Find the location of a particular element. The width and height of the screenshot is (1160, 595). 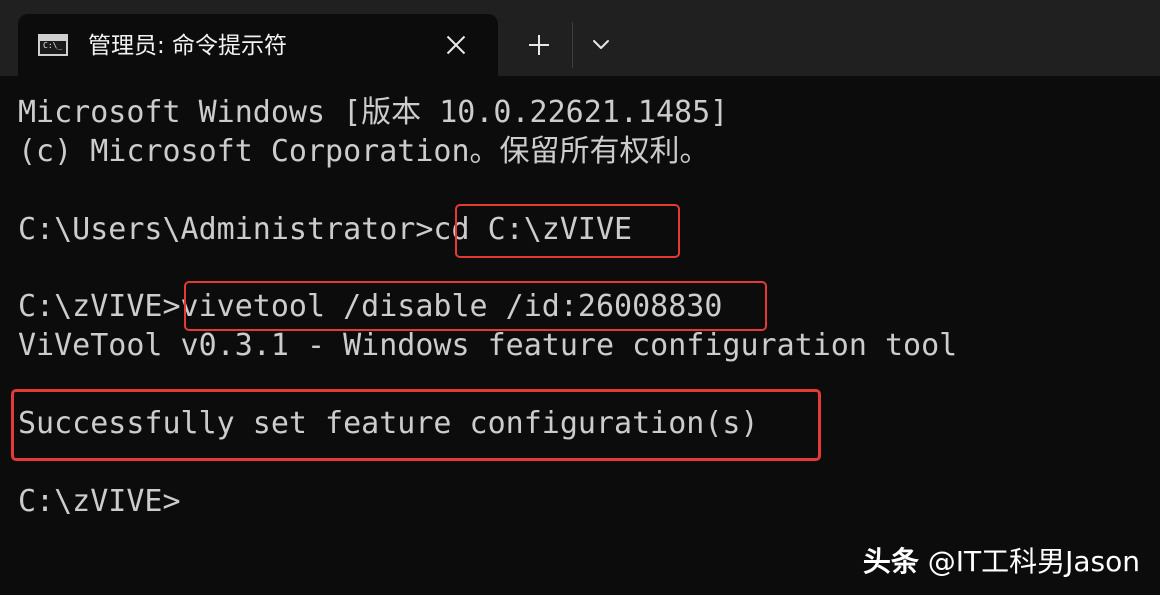

highlight-box-success-message is located at coordinates (416, 425).